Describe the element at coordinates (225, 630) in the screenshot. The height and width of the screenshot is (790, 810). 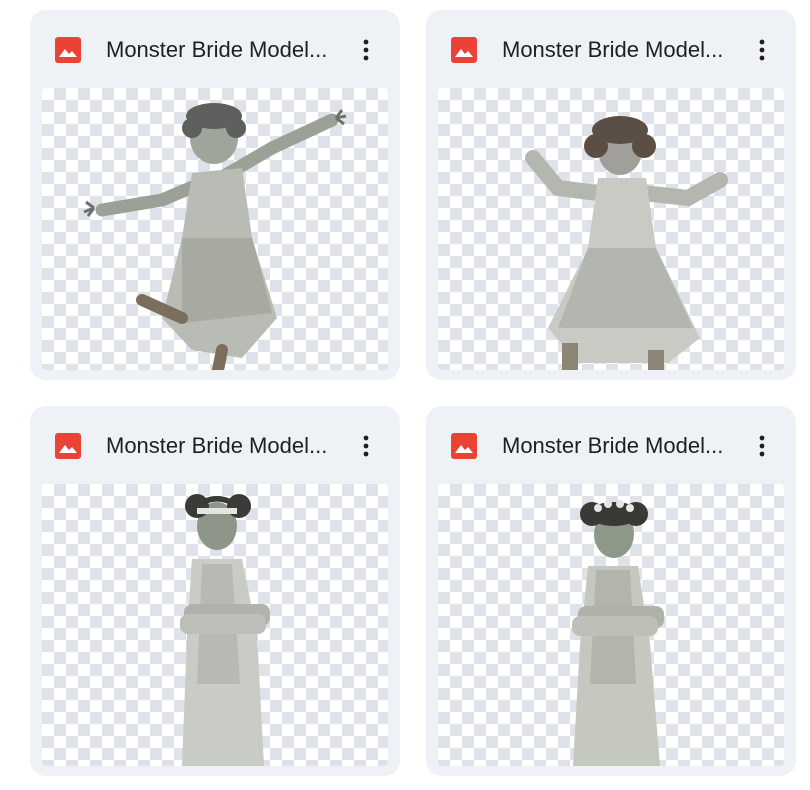
I see `figure-arms-crossed` at that location.